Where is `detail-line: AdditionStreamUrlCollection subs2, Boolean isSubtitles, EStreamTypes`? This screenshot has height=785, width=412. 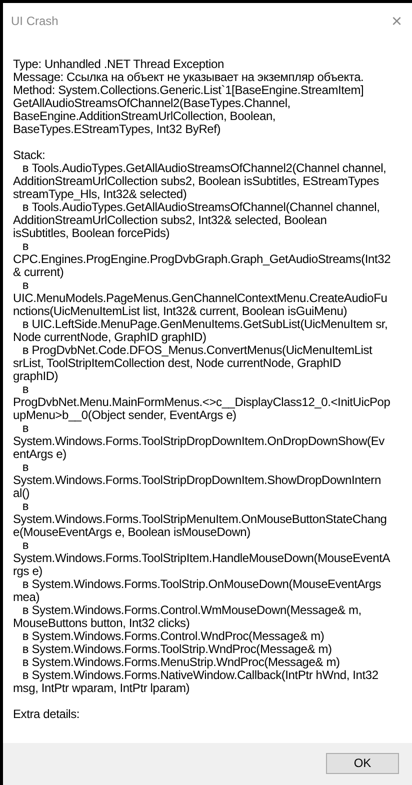
detail-line: AdditionStreamUrlCollection subs2, Boolean isSubtitles, EStreamTypes is located at coordinates (196, 181).